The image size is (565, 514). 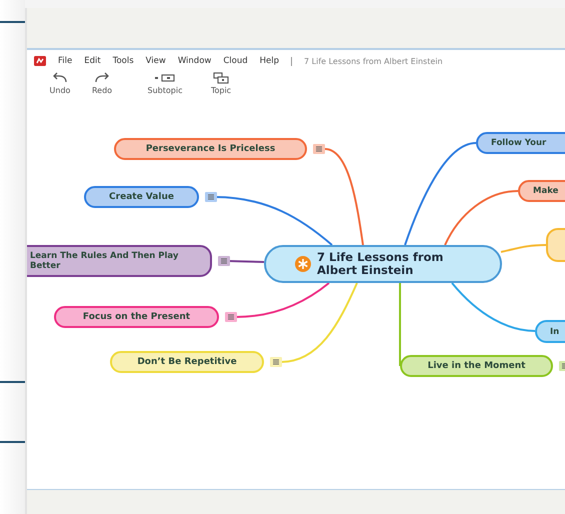 What do you see at coordinates (92, 61) in the screenshot?
I see `menu-item: Edit` at bounding box center [92, 61].